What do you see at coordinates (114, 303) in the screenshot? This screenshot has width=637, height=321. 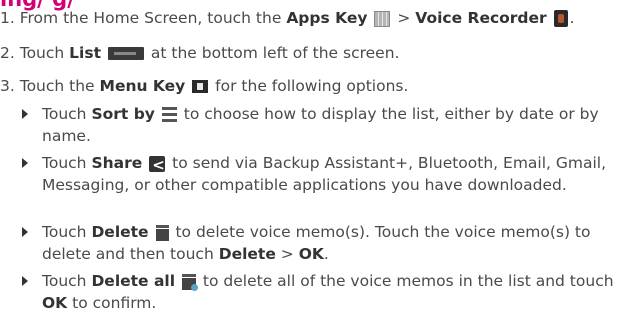 I see `option-description-end: to confirm.` at bounding box center [114, 303].